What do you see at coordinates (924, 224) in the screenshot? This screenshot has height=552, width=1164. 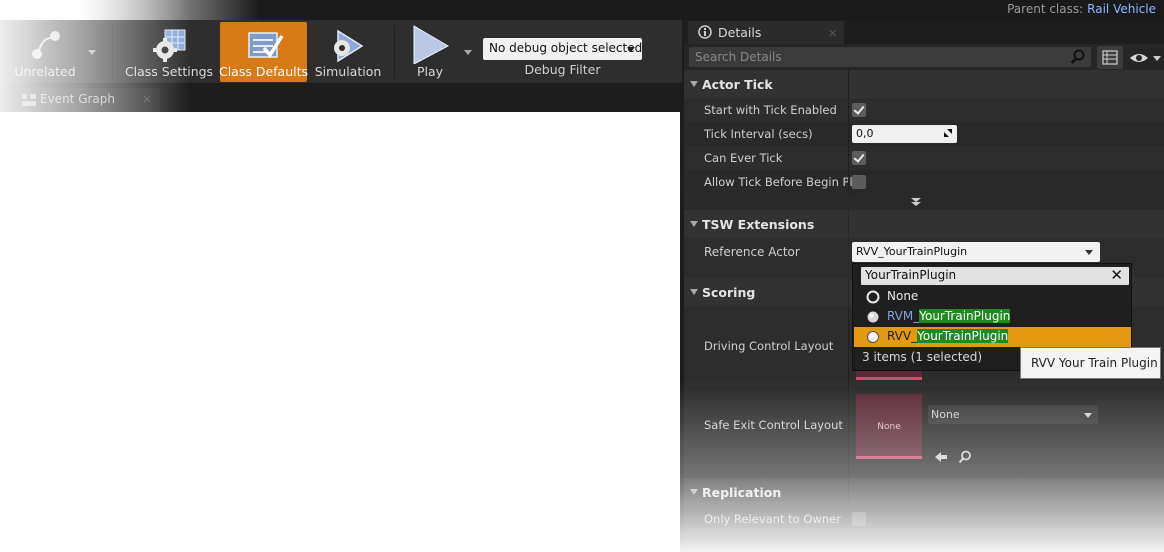 I see `category-tsw-extensions: TSW Extensions` at bounding box center [924, 224].